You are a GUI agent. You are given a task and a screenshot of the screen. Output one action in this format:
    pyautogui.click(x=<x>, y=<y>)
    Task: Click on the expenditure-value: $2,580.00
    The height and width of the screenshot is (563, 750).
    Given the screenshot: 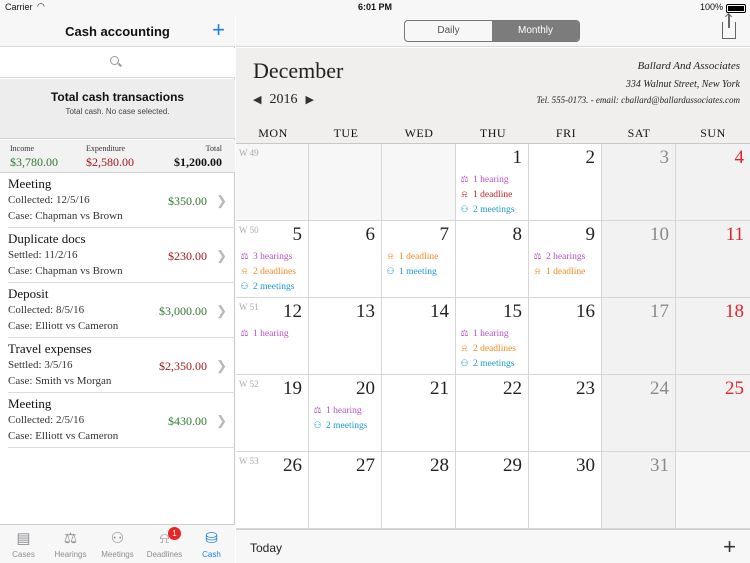 What is the action you would take?
    pyautogui.click(x=110, y=162)
    